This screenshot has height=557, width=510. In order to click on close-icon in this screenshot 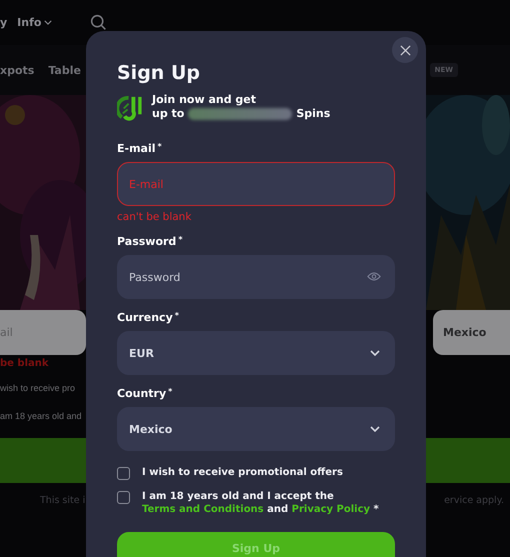, I will do `click(405, 50)`.